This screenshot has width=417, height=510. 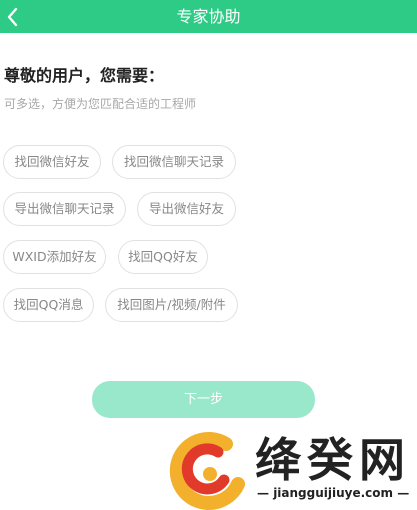 I want to click on option-chip-export-wechat-chat: 导出微信聊天记录, so click(x=64, y=209).